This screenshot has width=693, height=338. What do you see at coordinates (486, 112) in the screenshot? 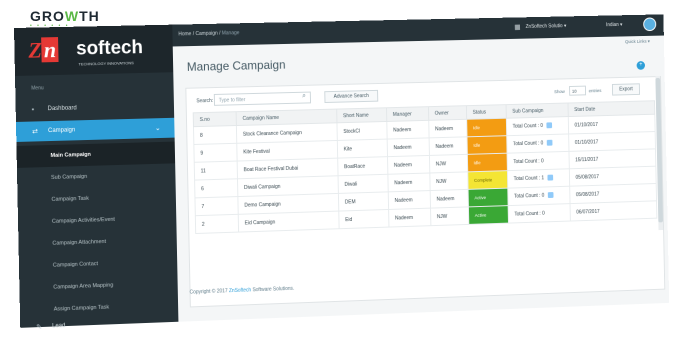
I see `column-header-status: Status` at bounding box center [486, 112].